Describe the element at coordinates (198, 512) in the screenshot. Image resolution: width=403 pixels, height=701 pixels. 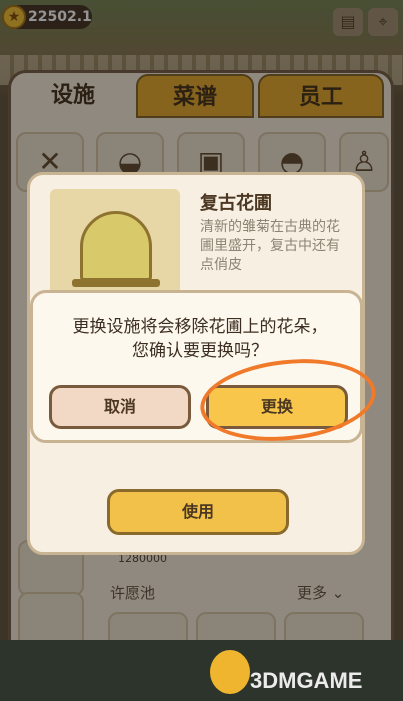
I see `use-button: 使用` at that location.